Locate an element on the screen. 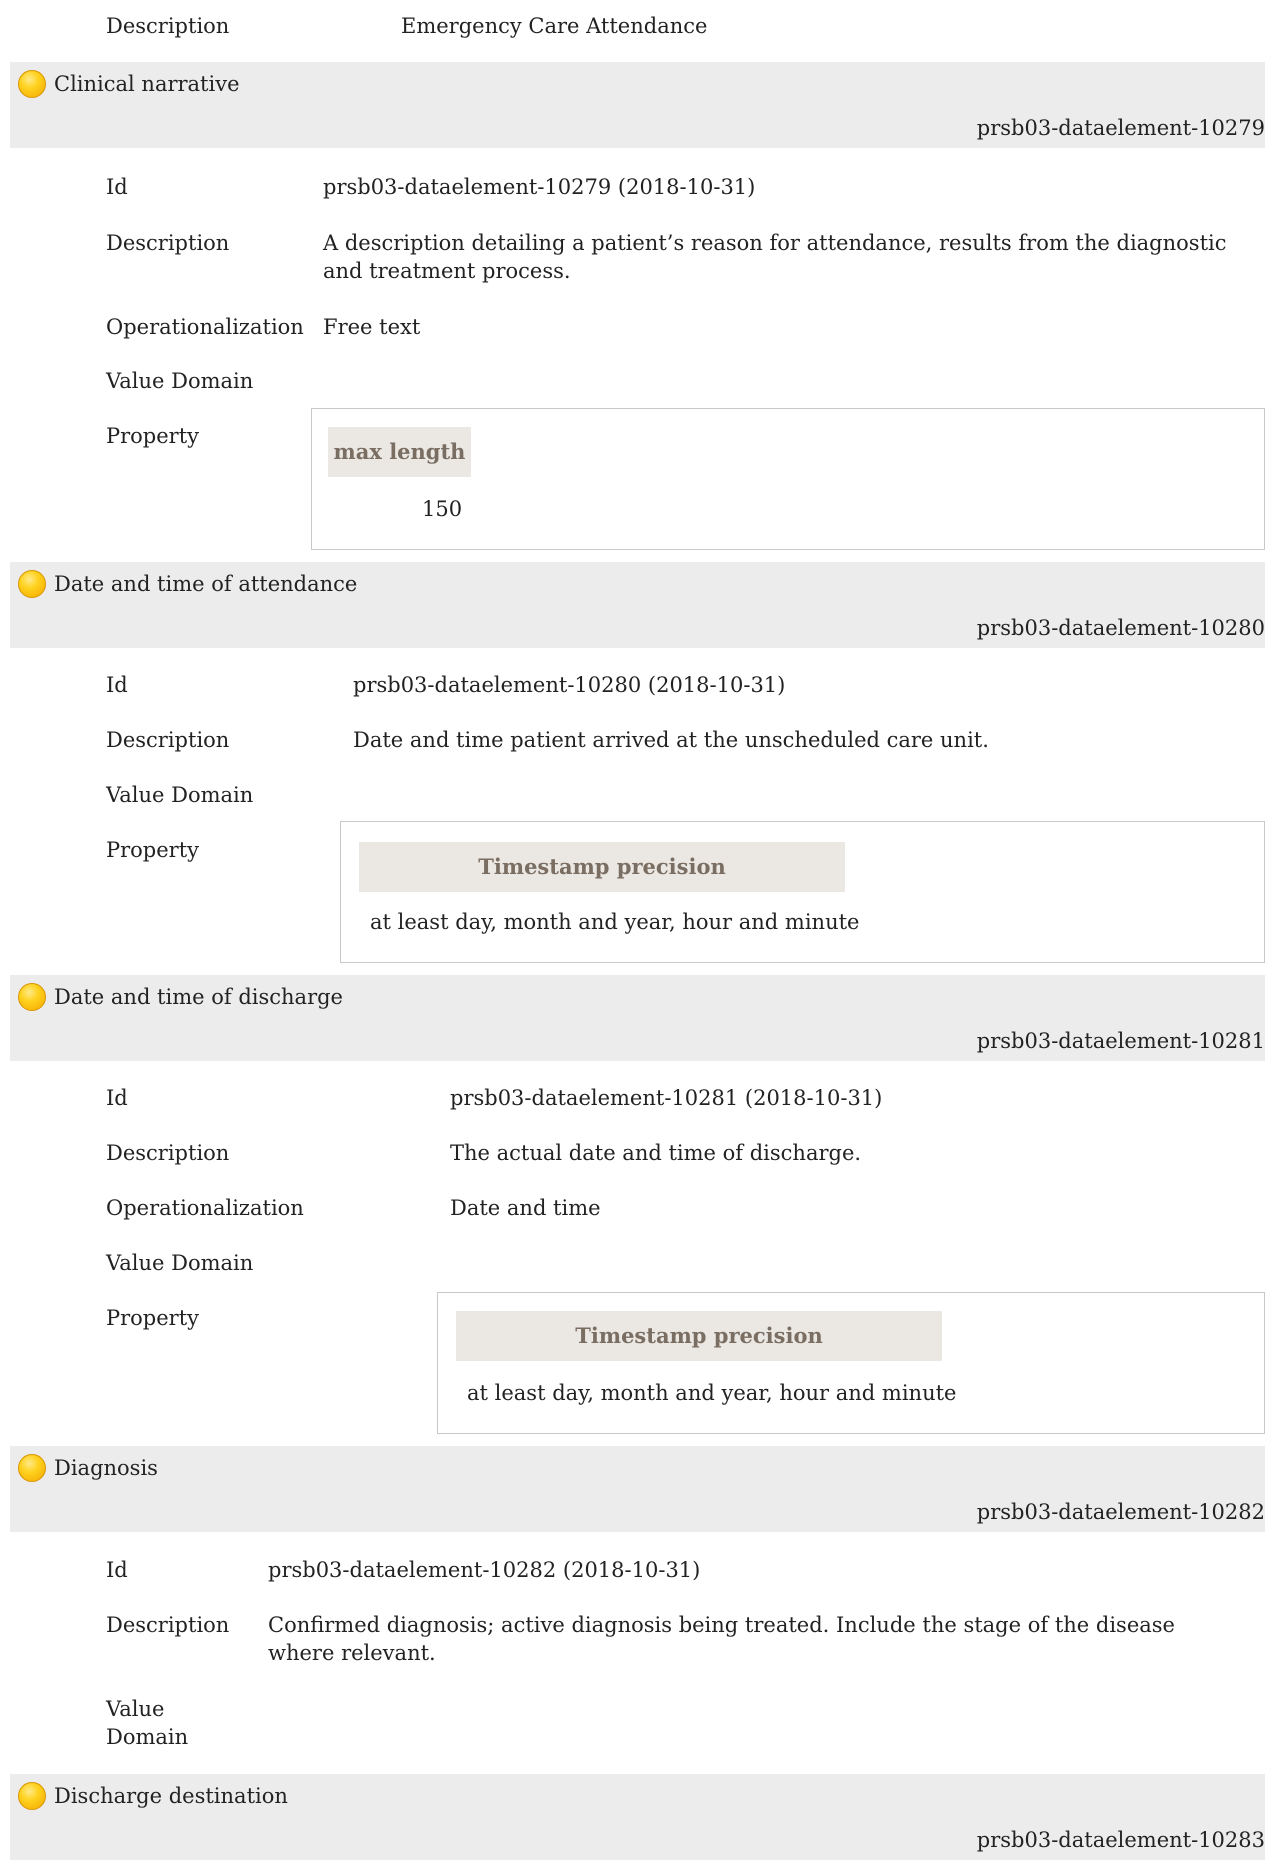 This screenshot has width=1265, height=1860. section-element-id: prsb03-dataelement-10283 is located at coordinates (1120, 1840).